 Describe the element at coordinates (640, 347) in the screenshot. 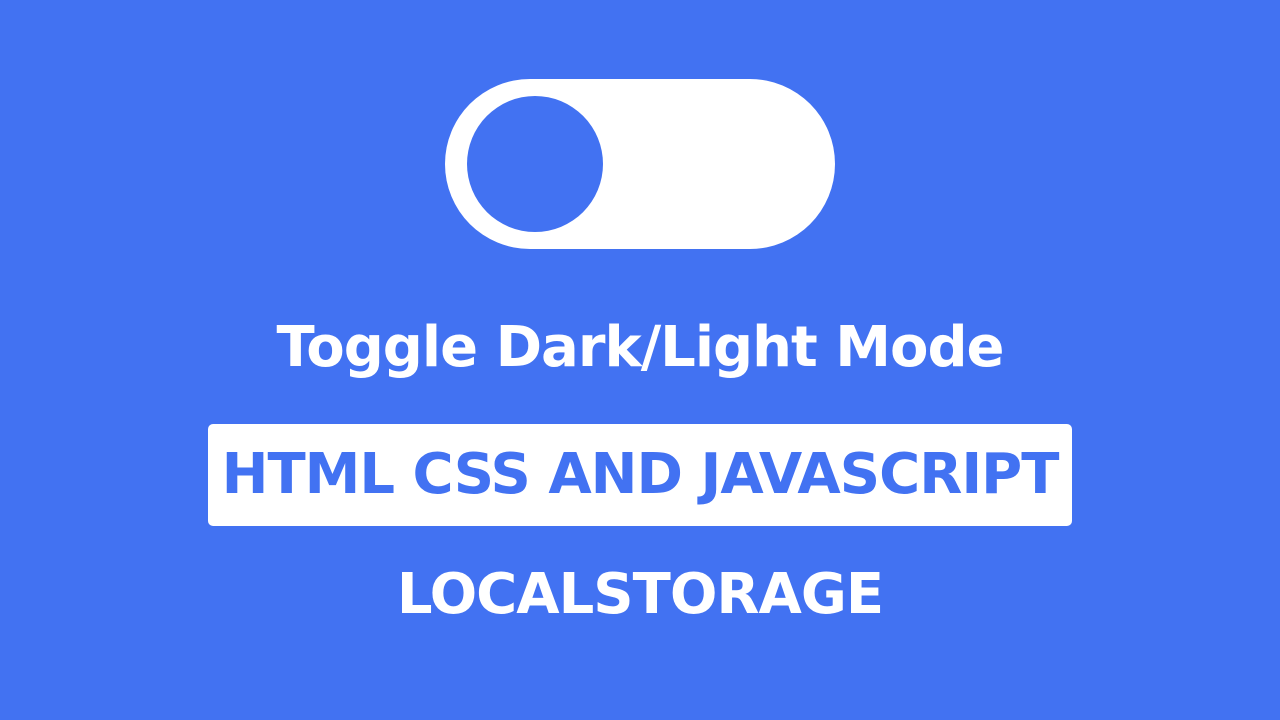

I see `page-title: Toggle Dark/Light Mode` at that location.